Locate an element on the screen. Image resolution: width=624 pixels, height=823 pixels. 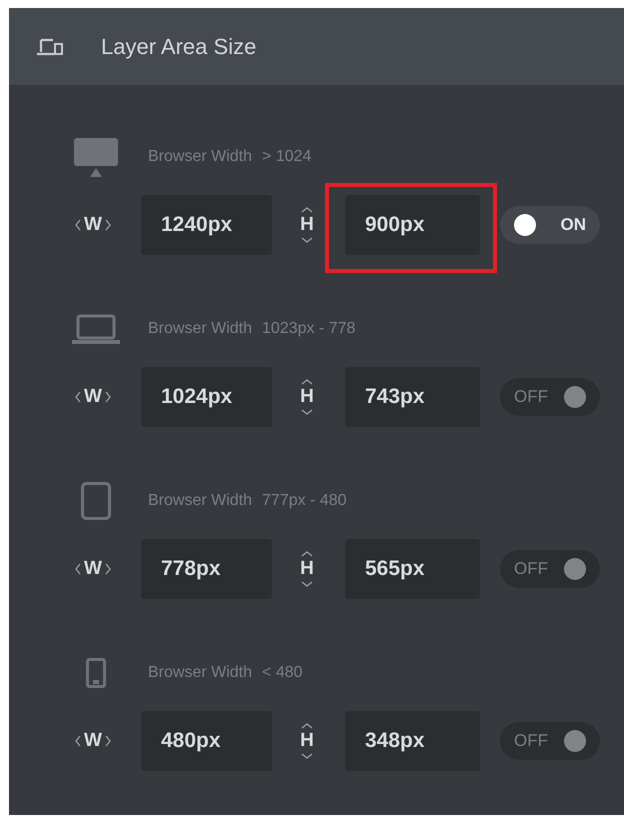
tablet-icon is located at coordinates (96, 501).